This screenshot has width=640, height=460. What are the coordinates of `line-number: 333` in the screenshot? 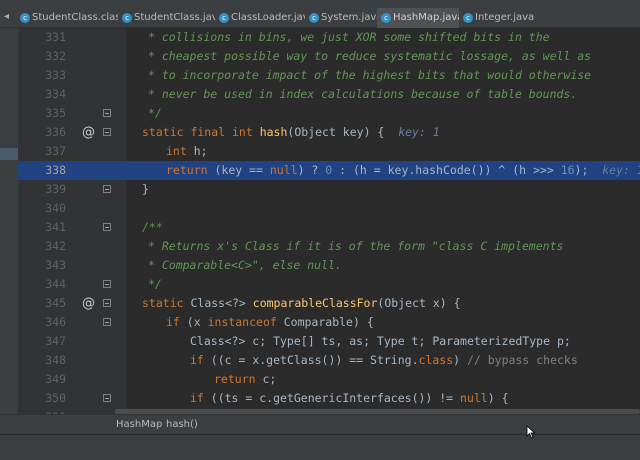 It's located at (55, 75).